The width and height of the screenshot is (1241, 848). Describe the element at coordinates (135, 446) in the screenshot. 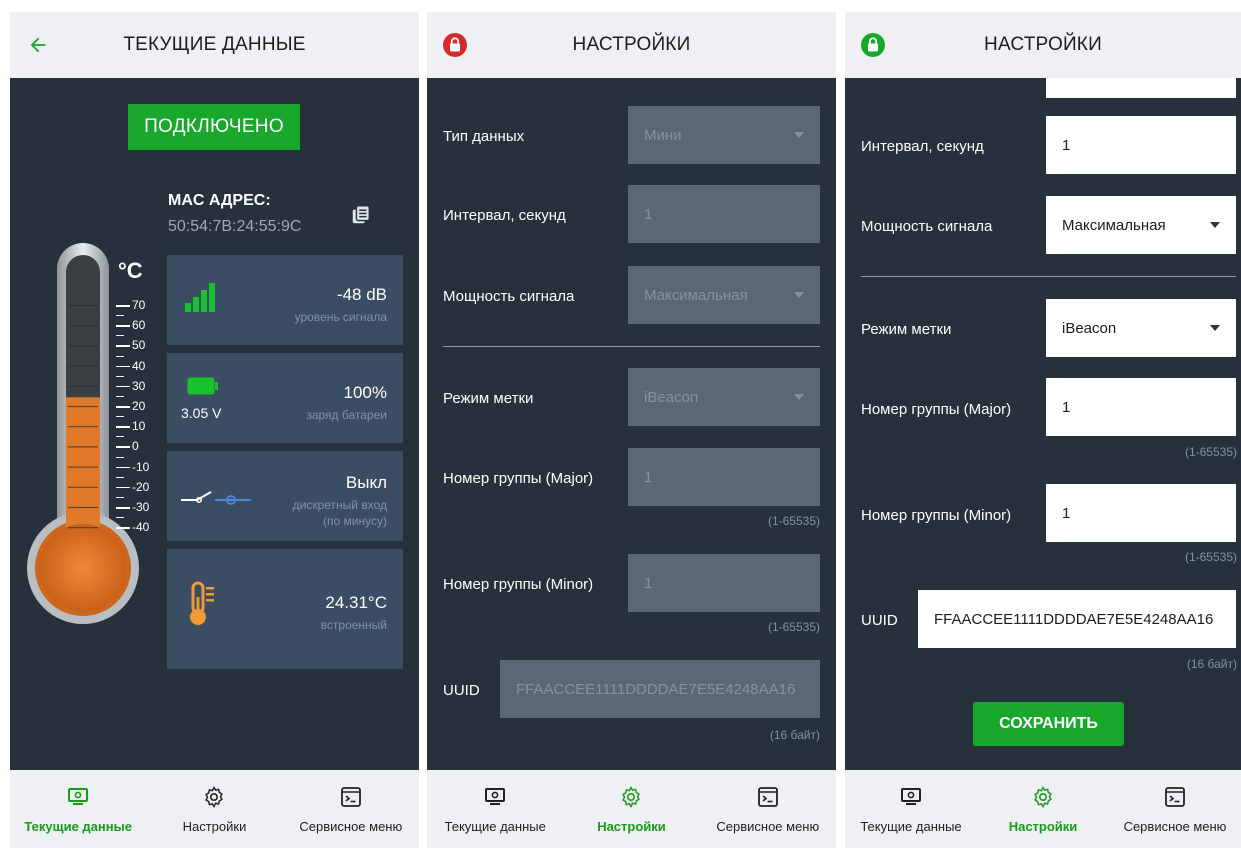

I see `thermometer-tick-label: 0` at that location.